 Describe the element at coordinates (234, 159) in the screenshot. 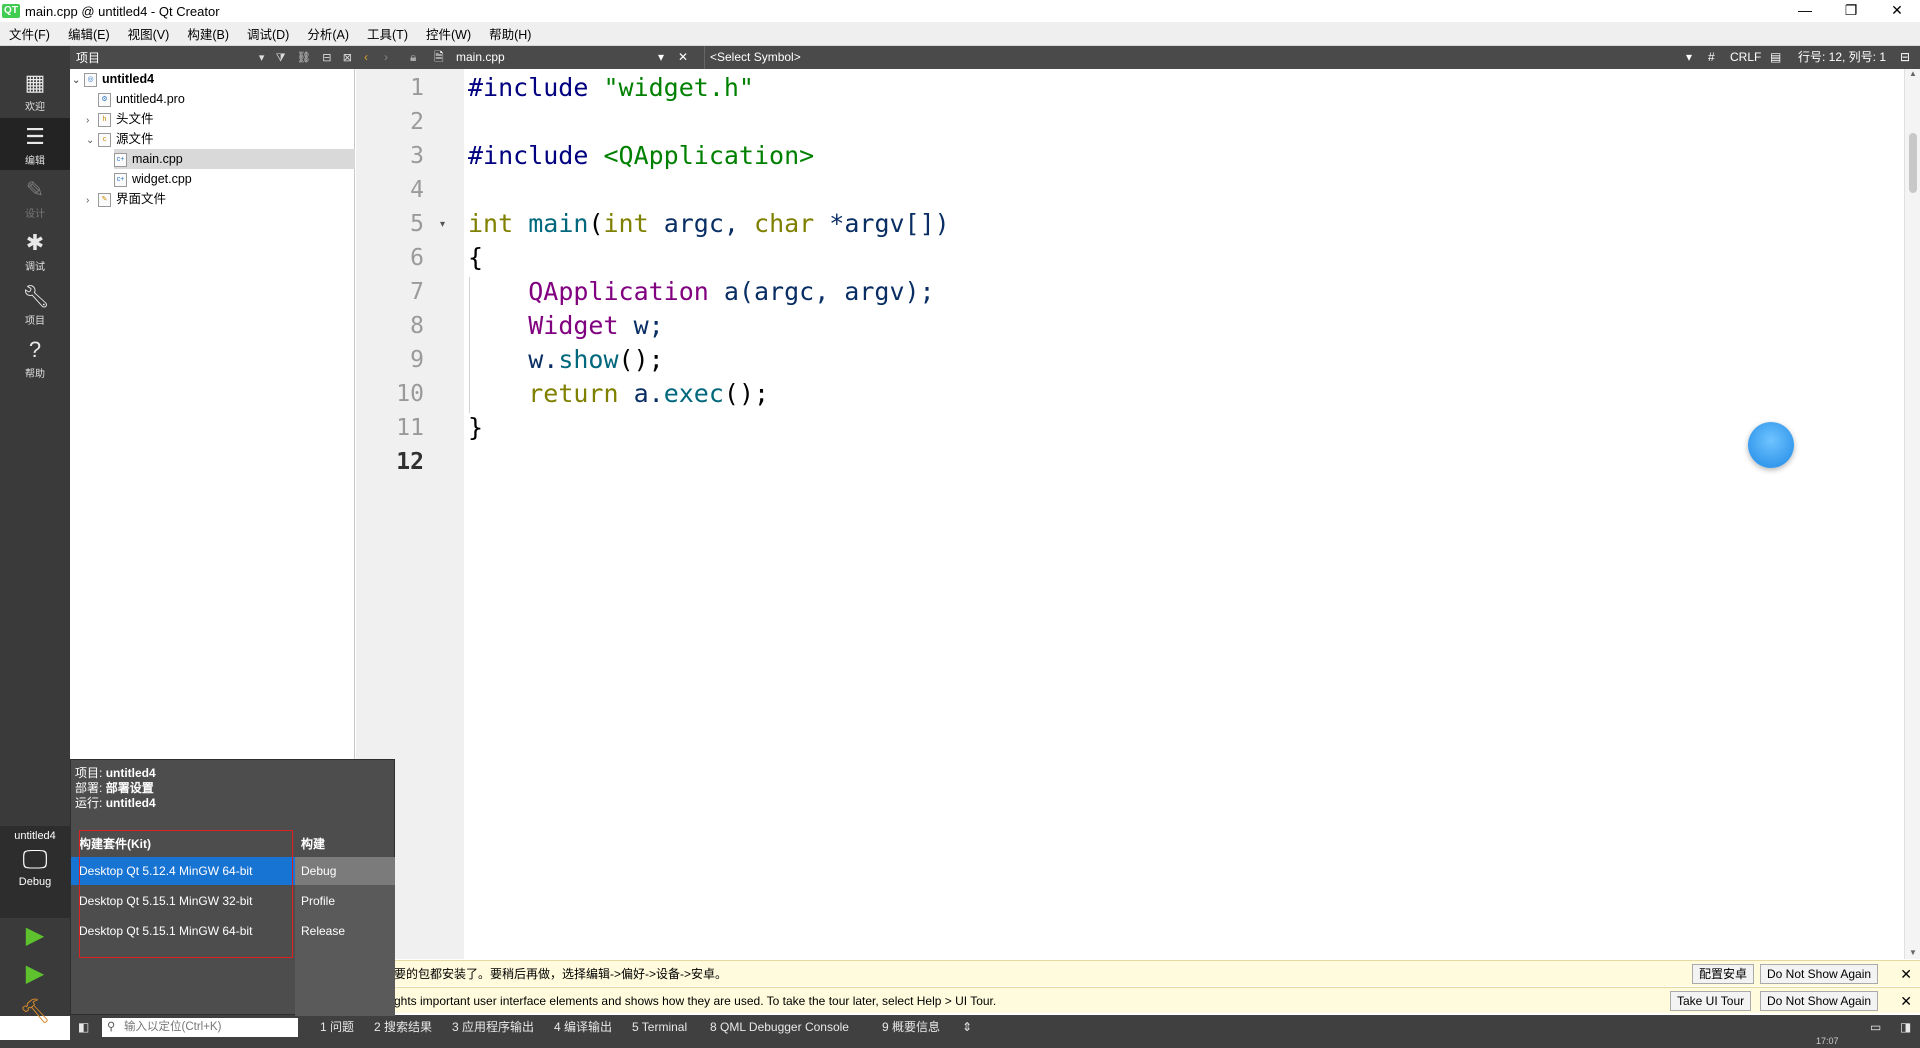

I see `tree-node-main-cpp: c+ main.cpp` at that location.